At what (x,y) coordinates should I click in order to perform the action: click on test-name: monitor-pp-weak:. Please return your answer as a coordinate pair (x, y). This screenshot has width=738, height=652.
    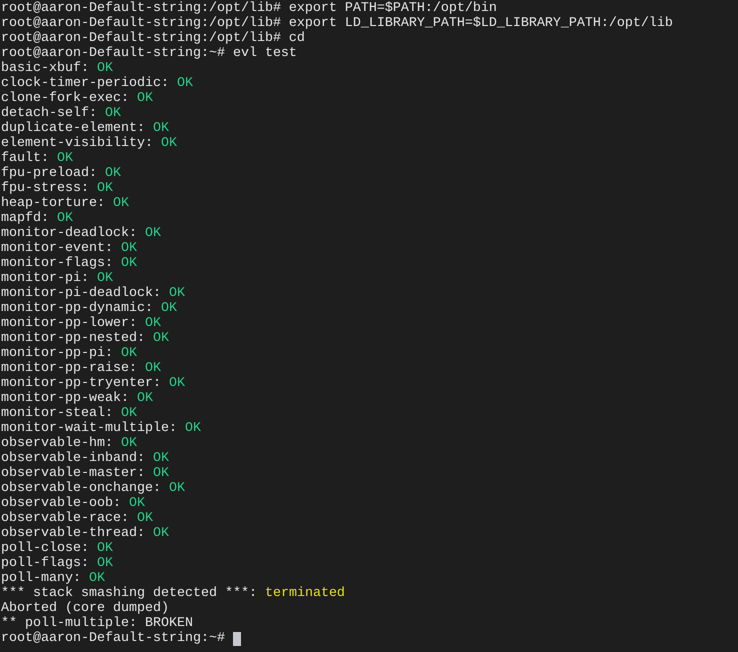
    Looking at the image, I should click on (65, 398).